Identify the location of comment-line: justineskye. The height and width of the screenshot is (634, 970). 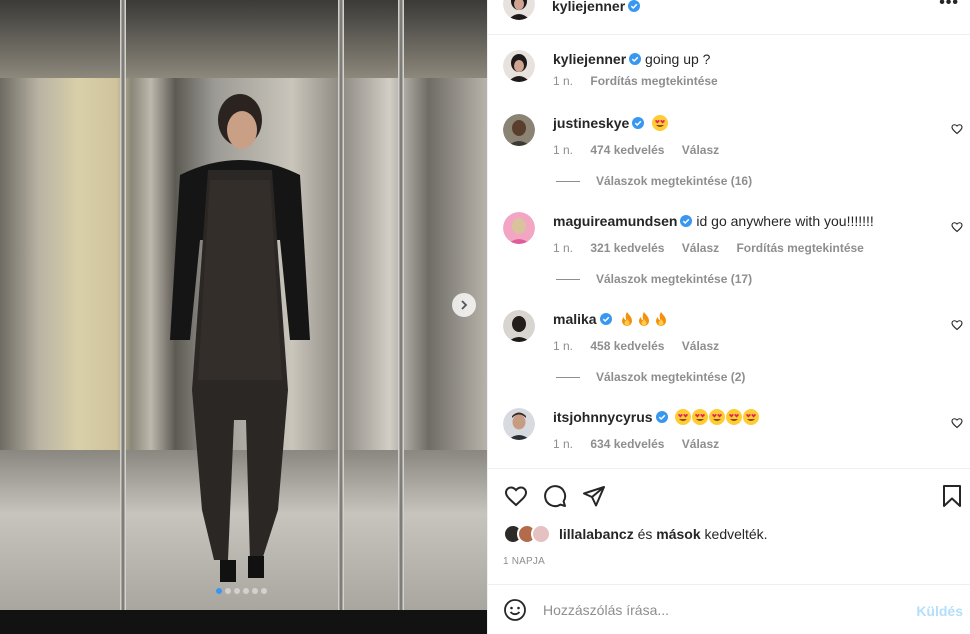
(611, 123).